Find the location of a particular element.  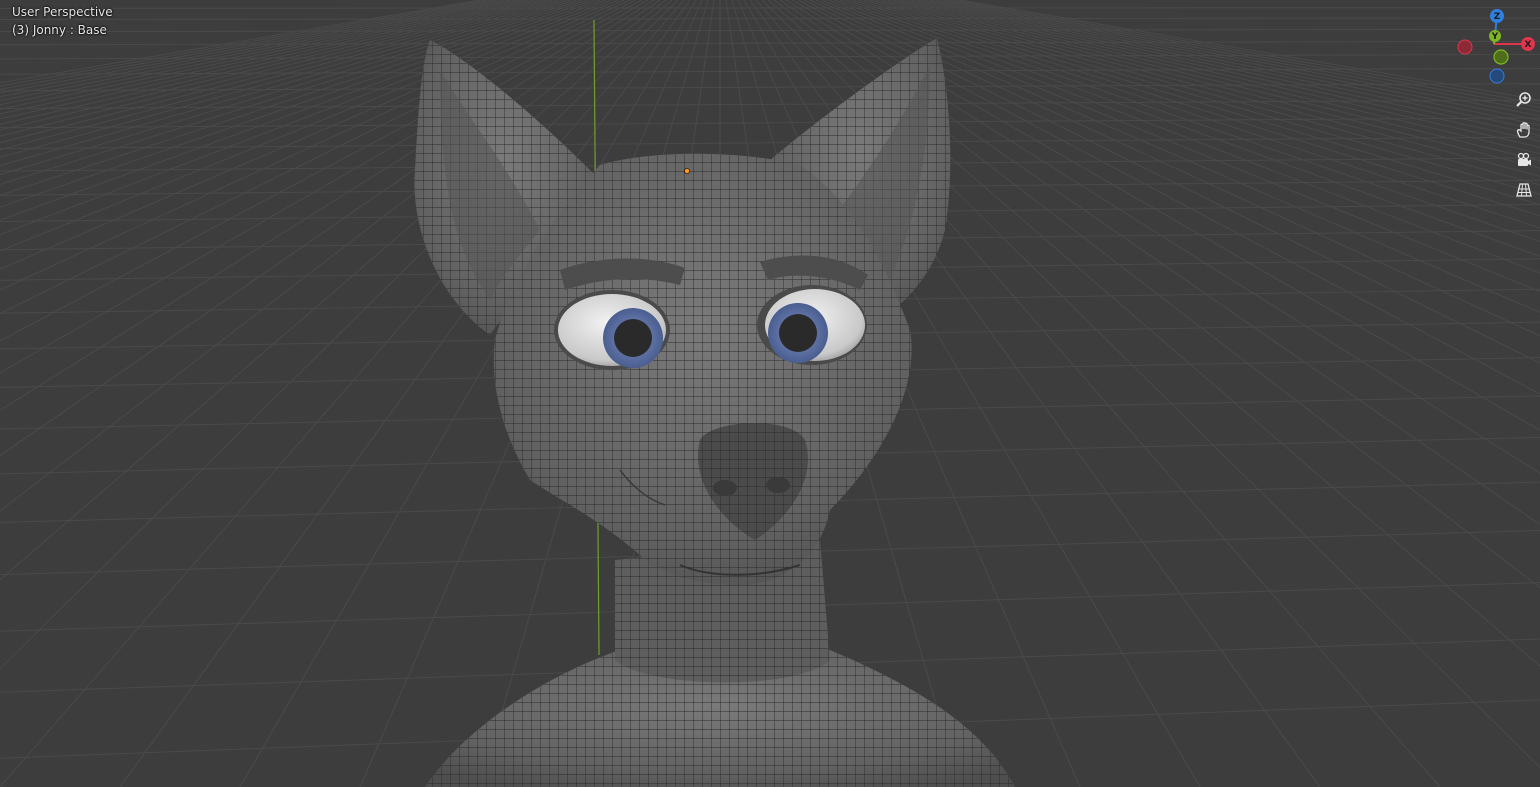

view-name-label: User Perspective is located at coordinates (62, 12).